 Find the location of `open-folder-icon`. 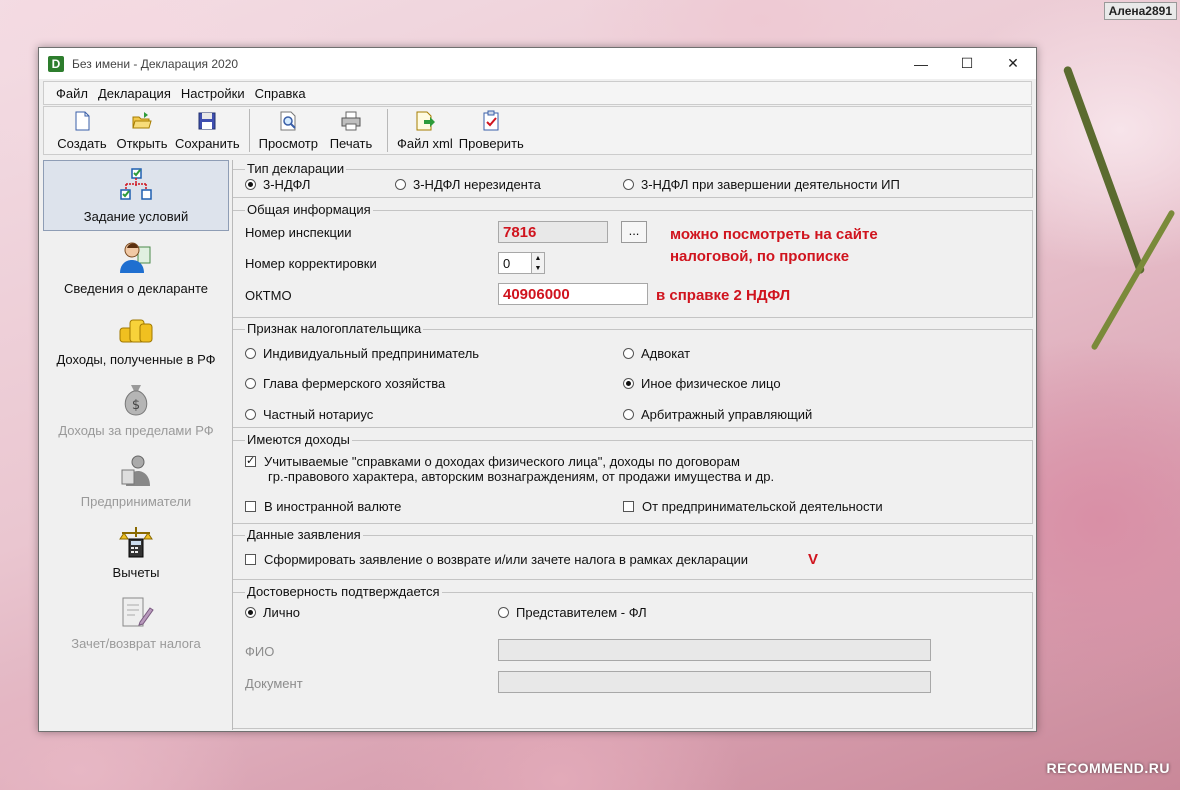

open-folder-icon is located at coordinates (142, 120).